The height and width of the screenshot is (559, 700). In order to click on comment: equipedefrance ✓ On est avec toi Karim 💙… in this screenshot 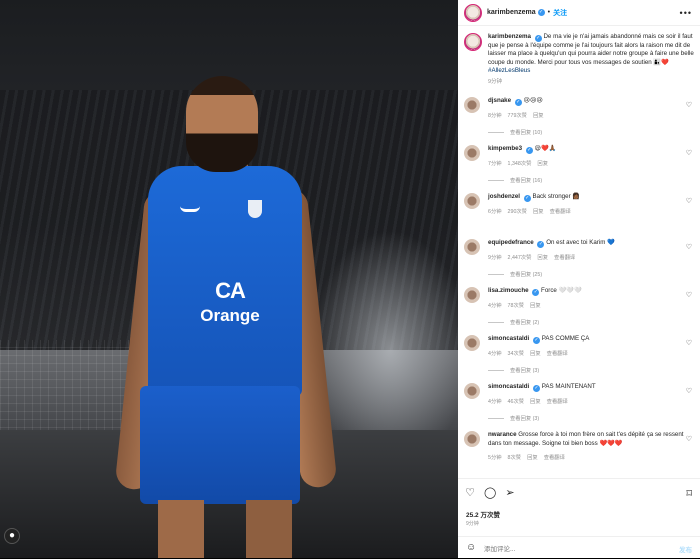, I will do `click(579, 263)`.